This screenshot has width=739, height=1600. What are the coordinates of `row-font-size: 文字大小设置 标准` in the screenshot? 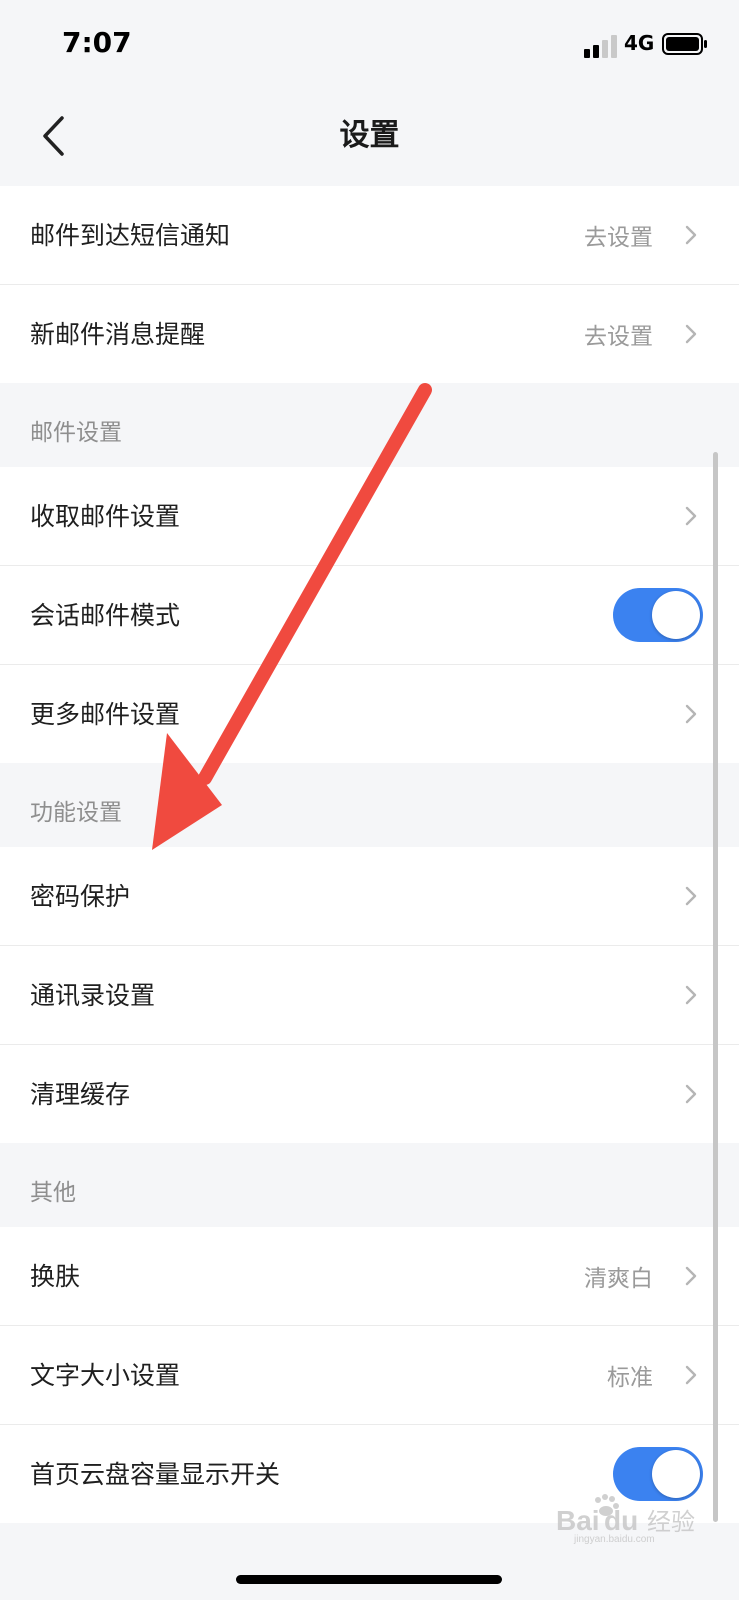 It's located at (369, 1375).